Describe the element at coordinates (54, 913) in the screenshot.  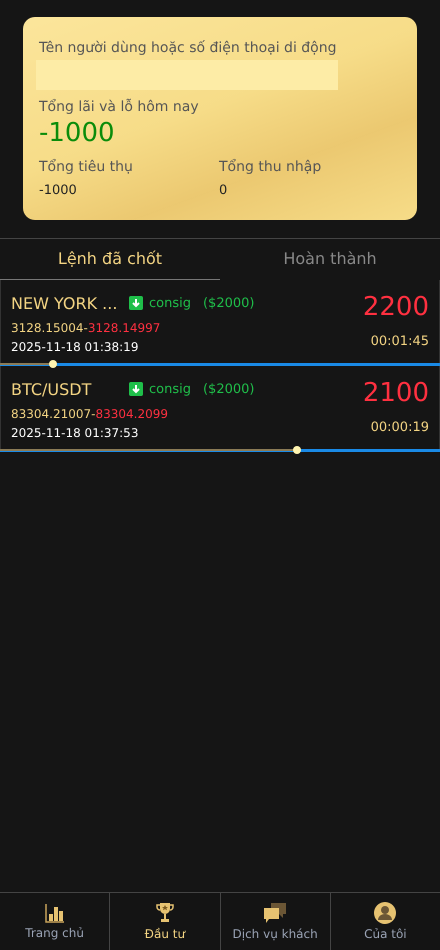
I see `bar-chart-icon` at that location.